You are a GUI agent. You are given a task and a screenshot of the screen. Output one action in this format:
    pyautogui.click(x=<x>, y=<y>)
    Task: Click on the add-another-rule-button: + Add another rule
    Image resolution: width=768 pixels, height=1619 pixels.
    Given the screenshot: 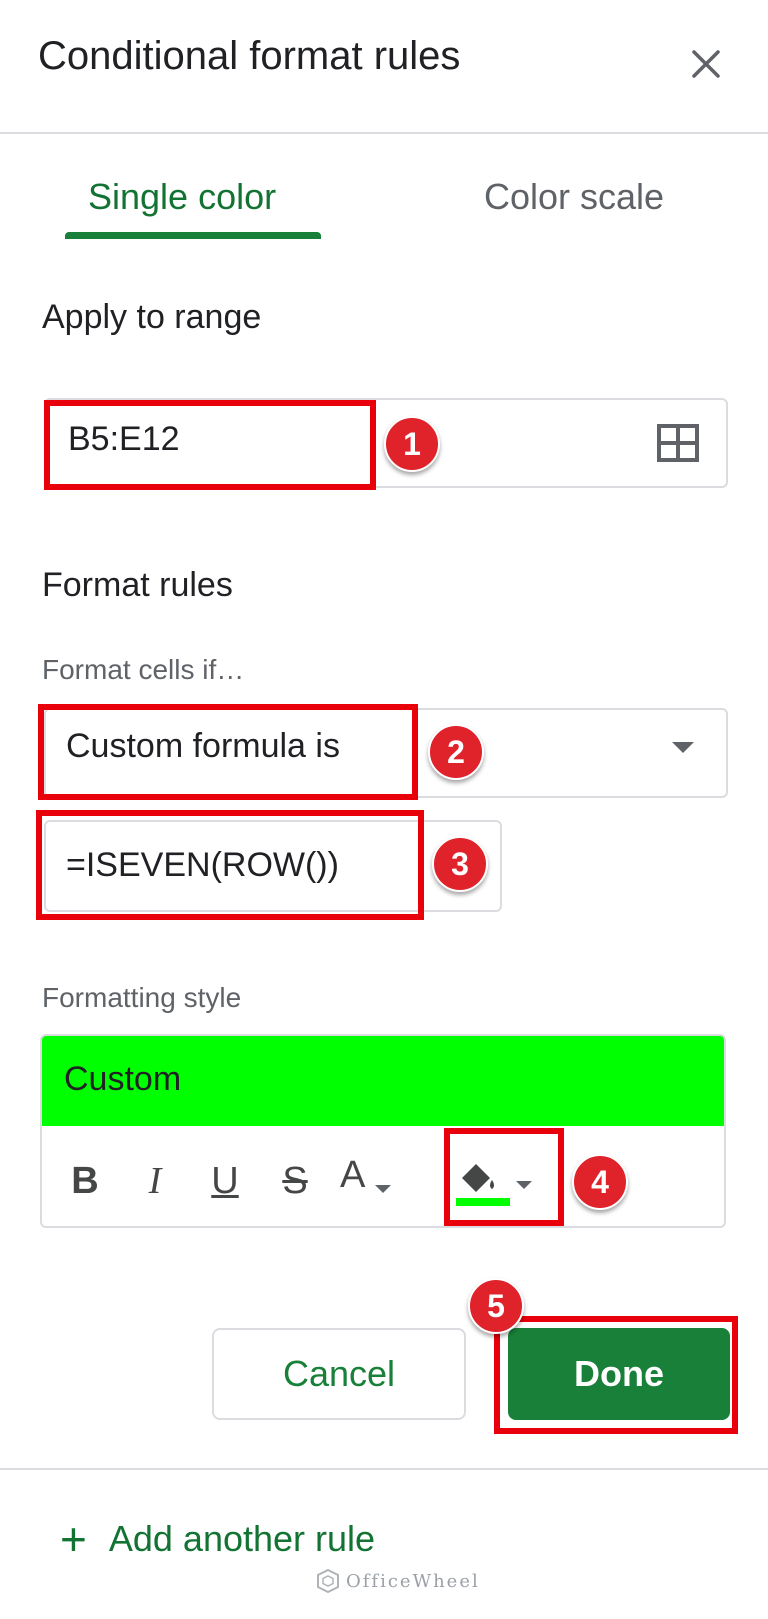 What is the action you would take?
    pyautogui.click(x=218, y=1539)
    